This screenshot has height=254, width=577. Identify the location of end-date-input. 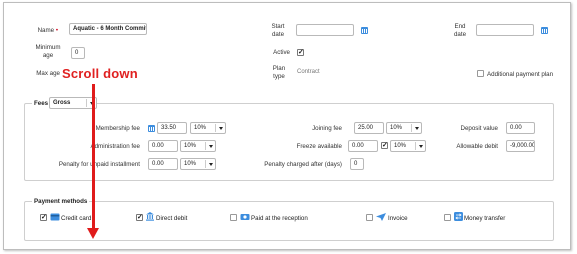
(505, 30).